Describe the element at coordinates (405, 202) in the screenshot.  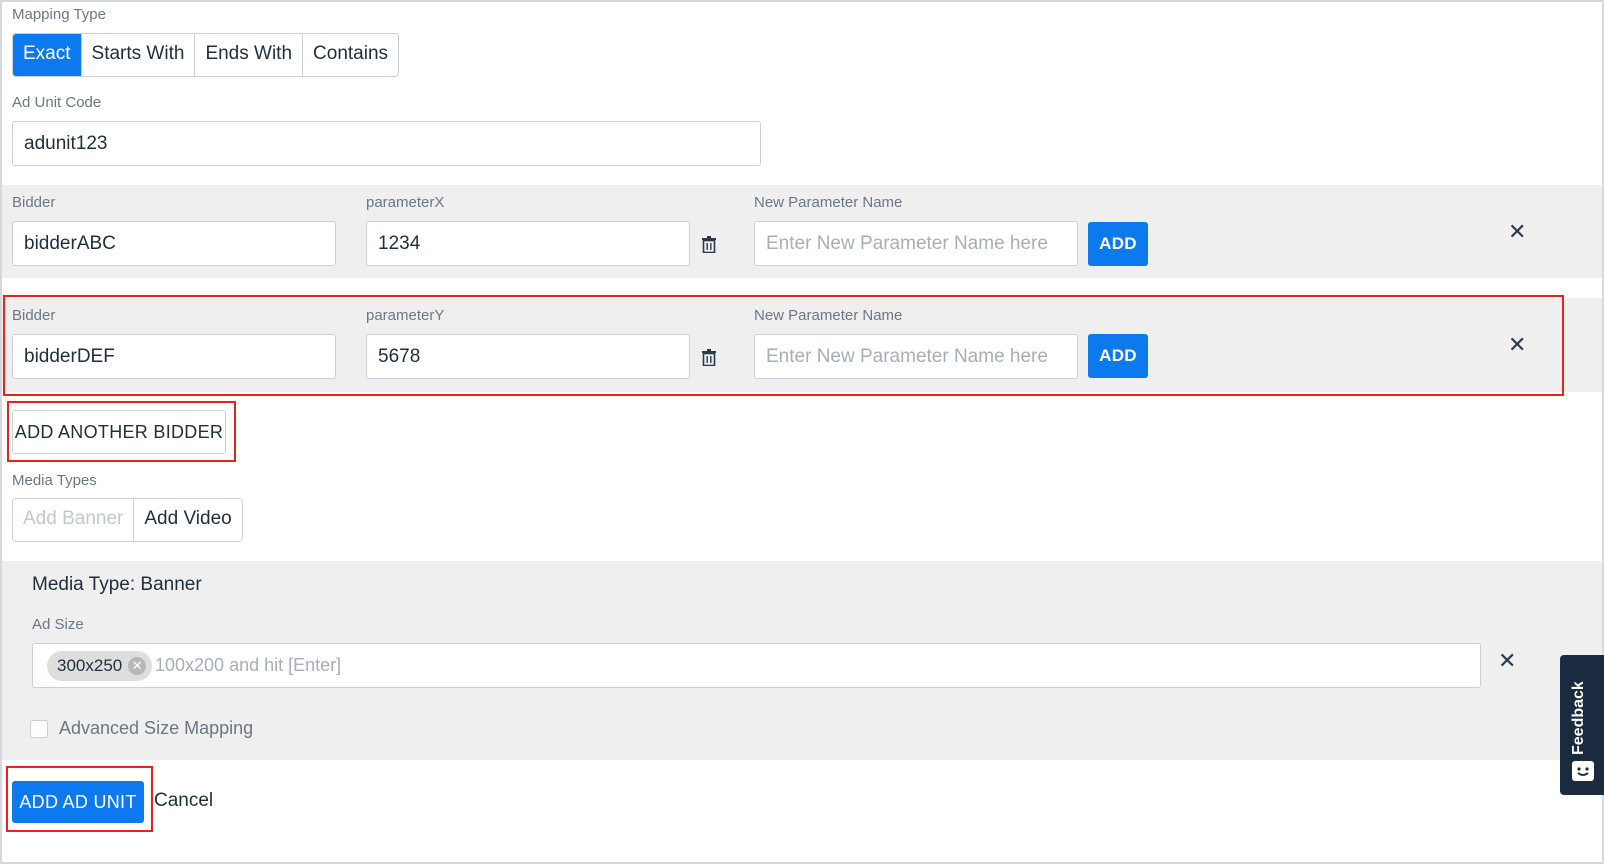
I see `param-label: parameterX` at that location.